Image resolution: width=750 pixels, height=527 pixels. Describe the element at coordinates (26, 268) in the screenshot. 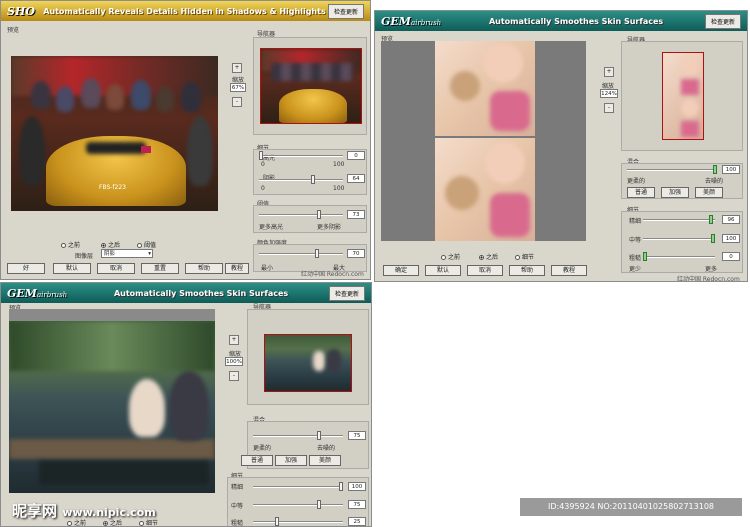

I see `ok-button: 好` at that location.